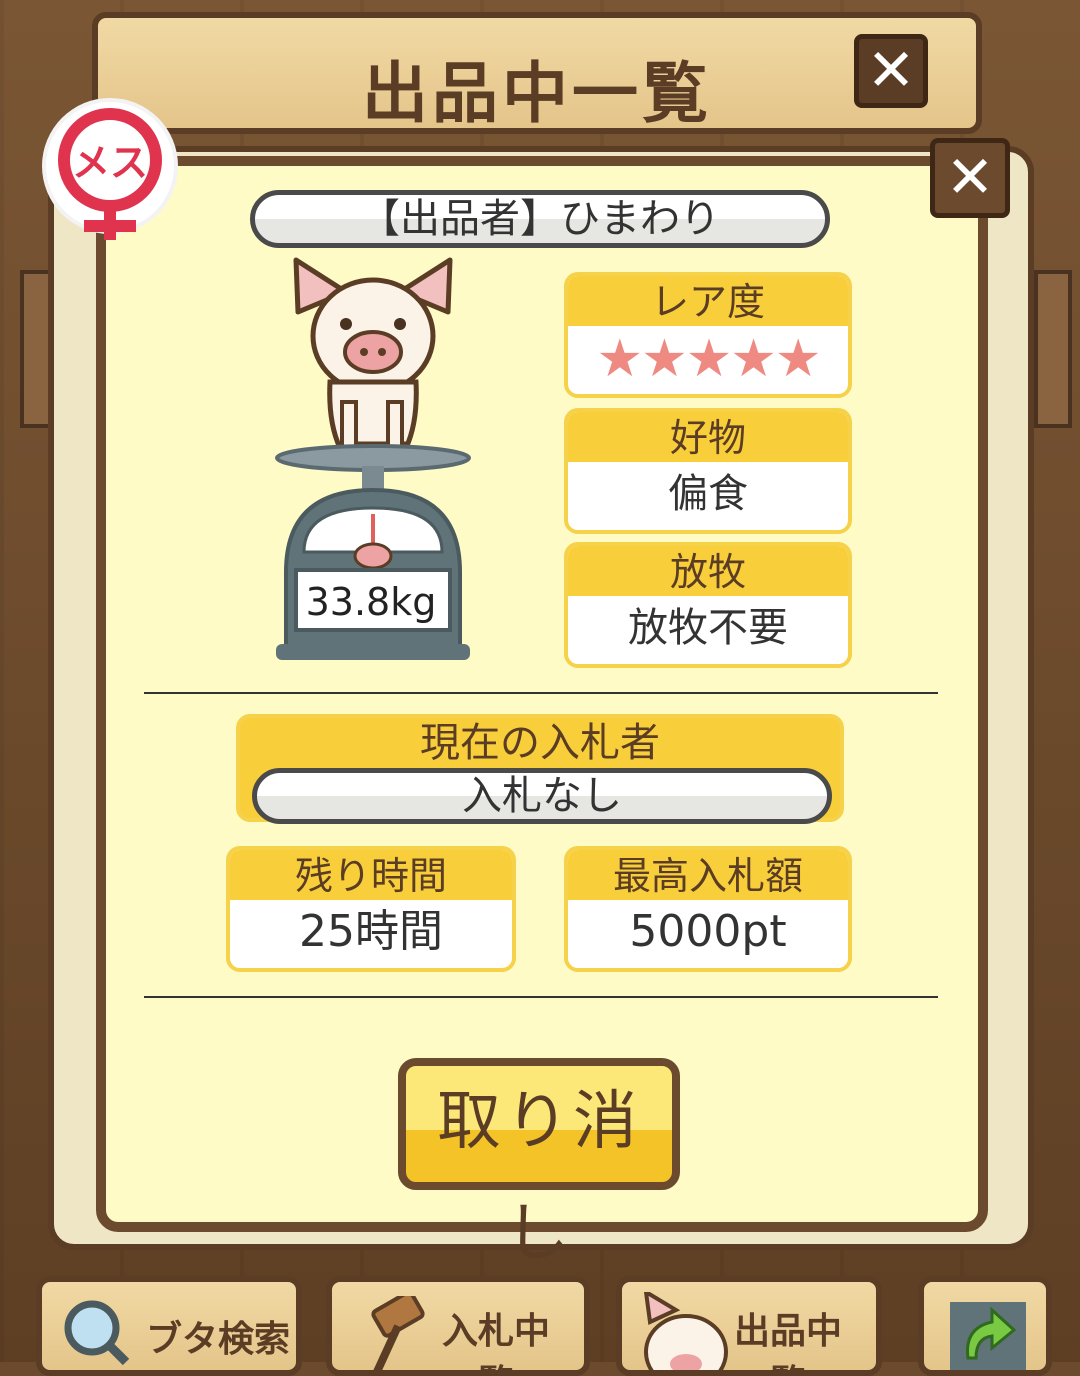 The width and height of the screenshot is (1080, 1376). I want to click on highest-bid-label: 最高入札額, so click(708, 875).